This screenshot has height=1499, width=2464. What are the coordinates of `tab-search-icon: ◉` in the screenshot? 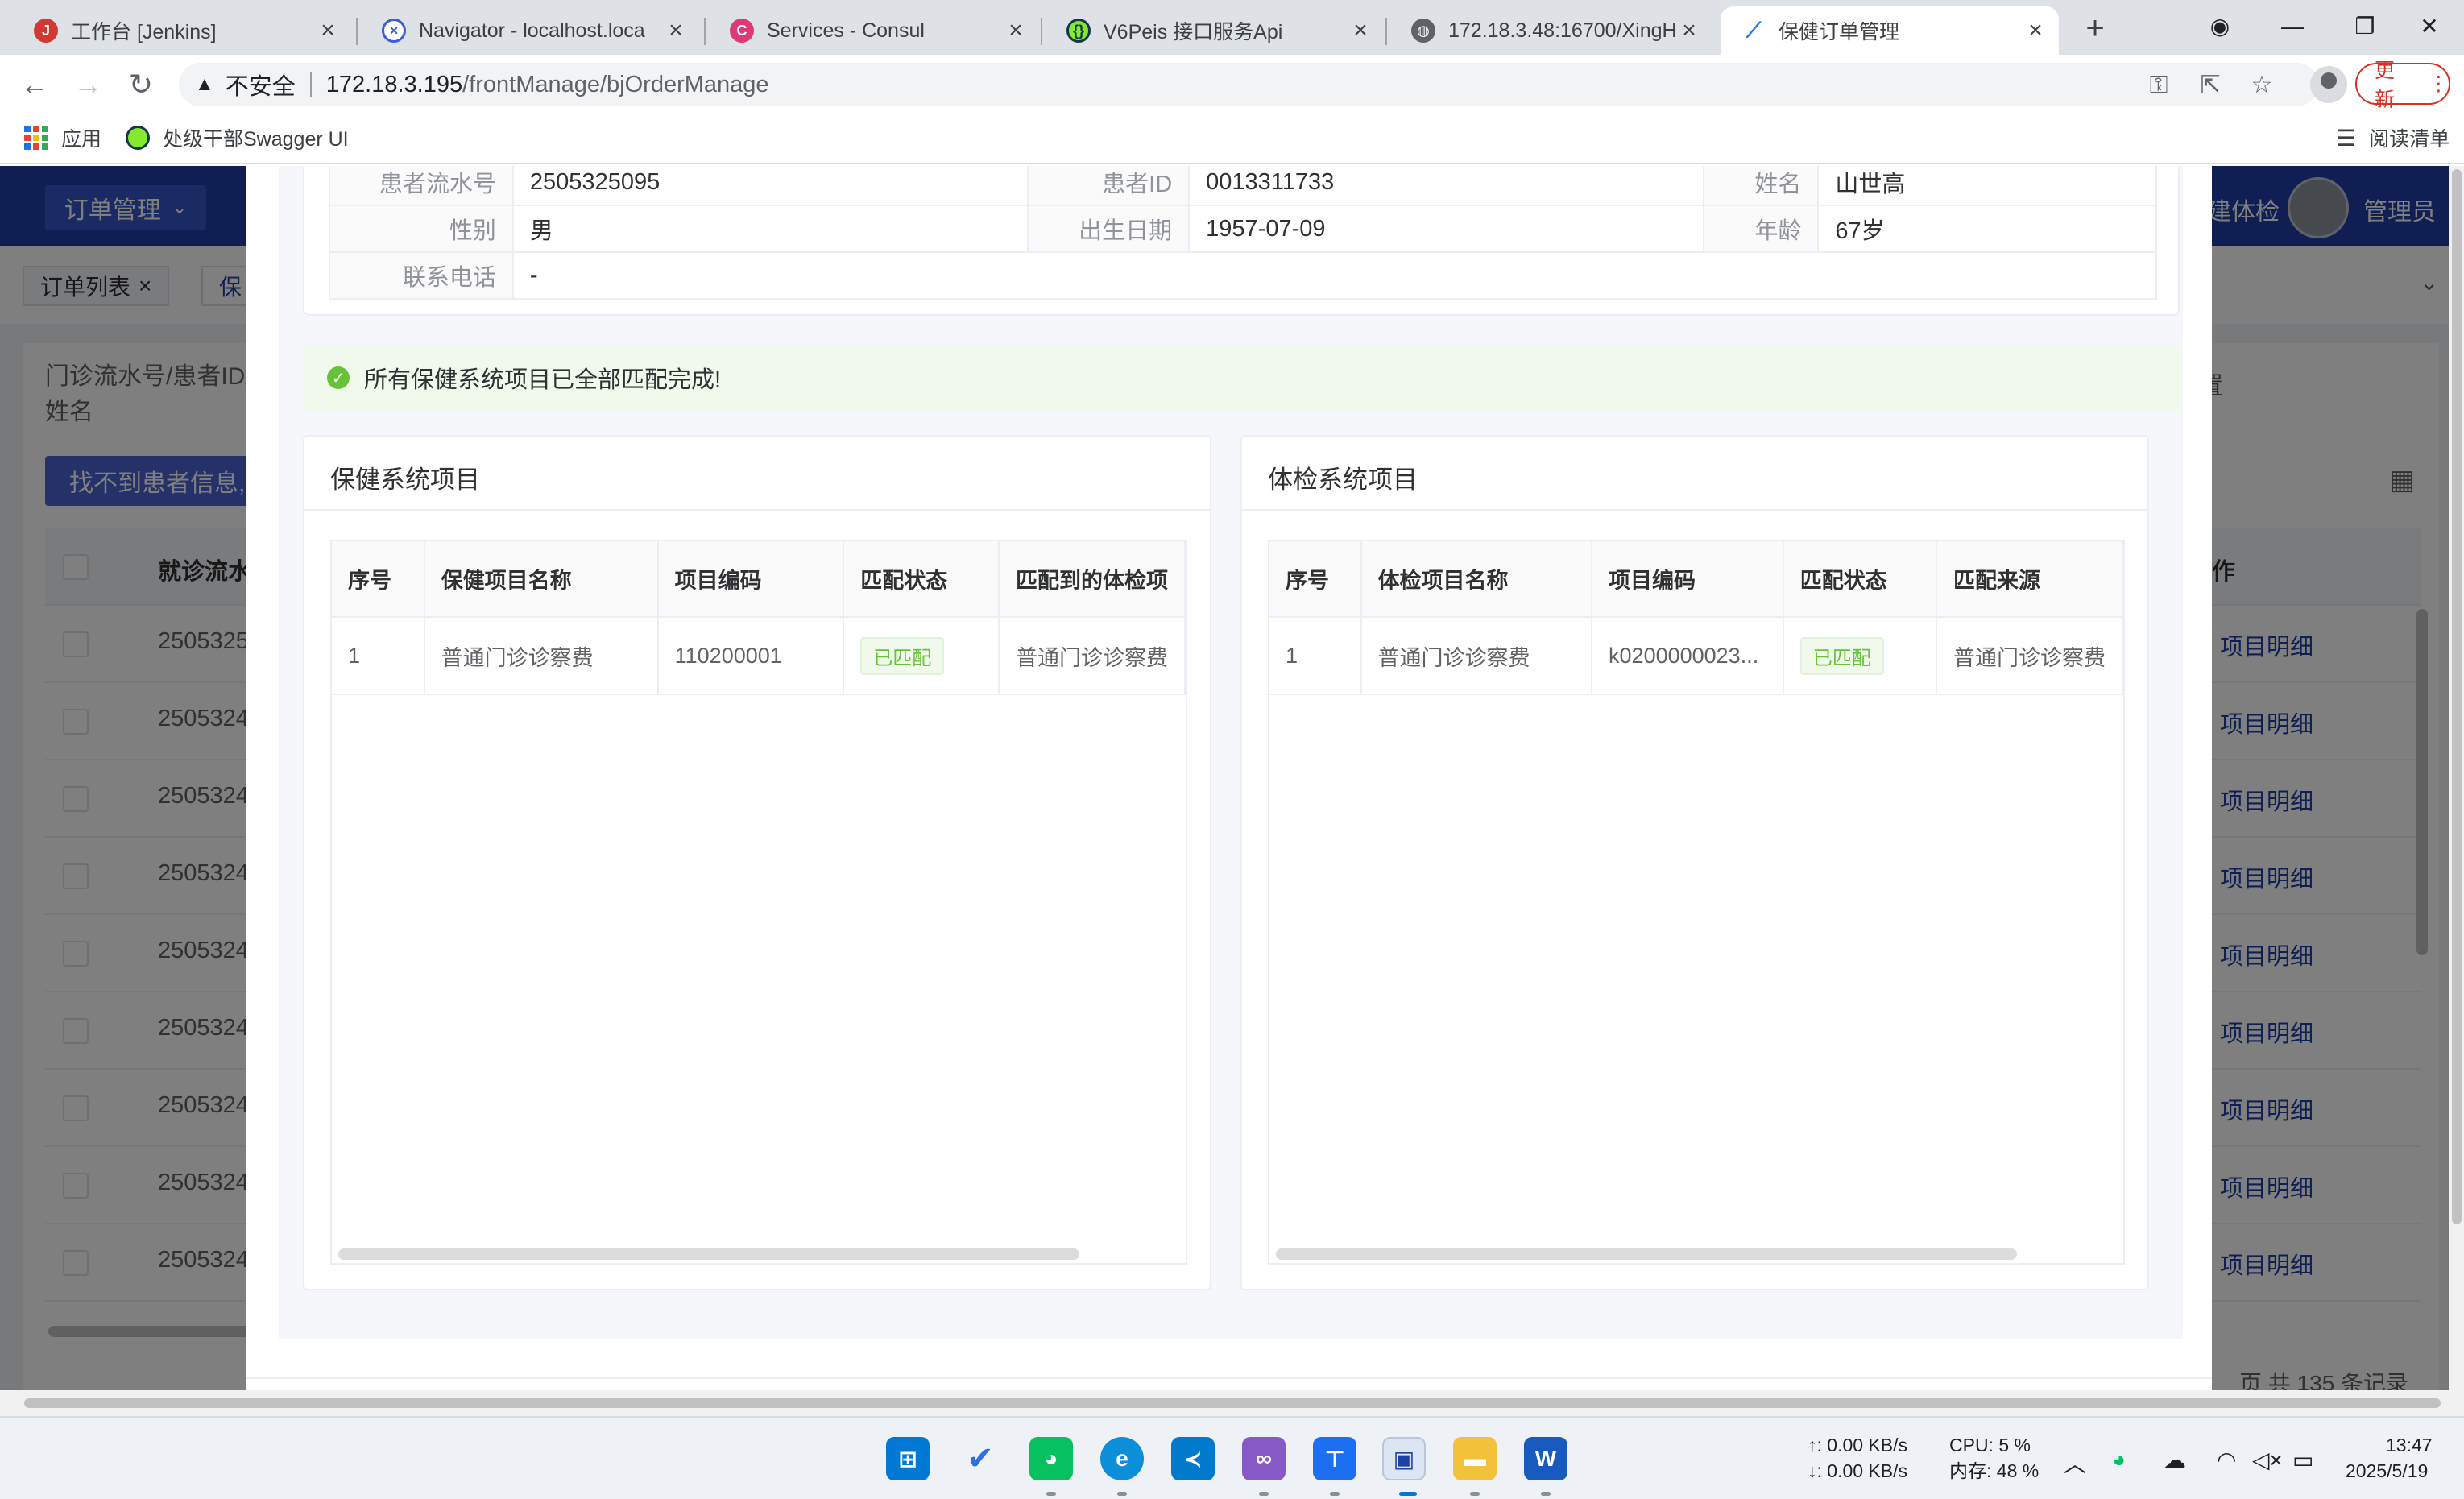 It's located at (2220, 27).